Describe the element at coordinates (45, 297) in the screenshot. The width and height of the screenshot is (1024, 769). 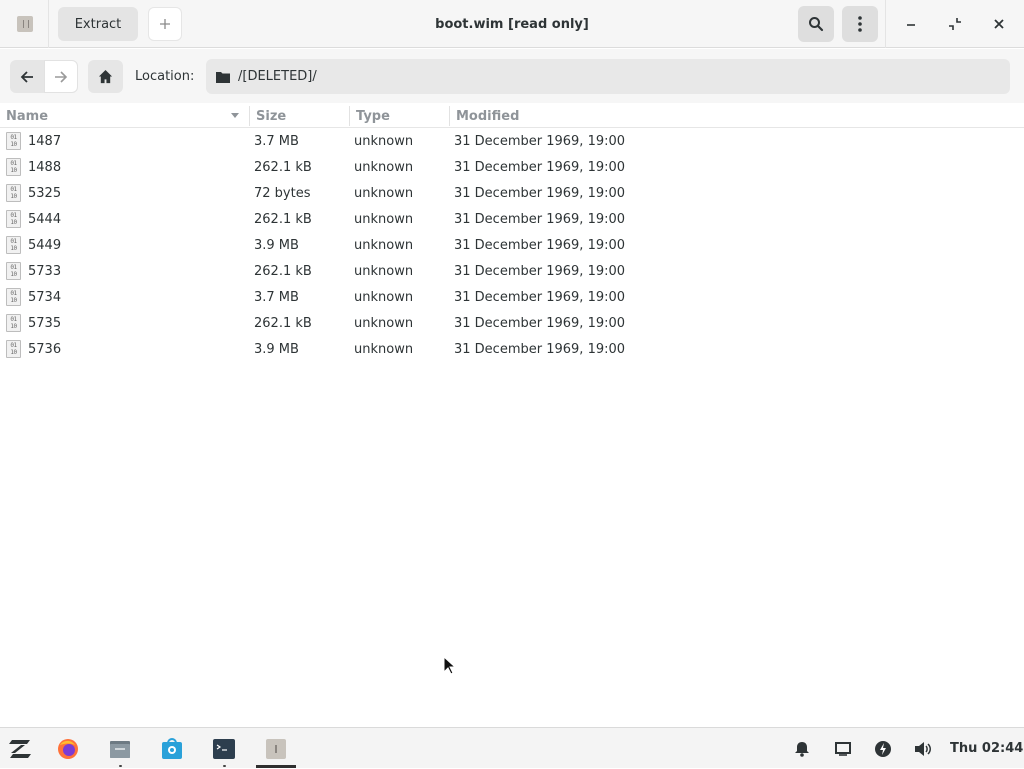
I see `file-name: 5734` at that location.